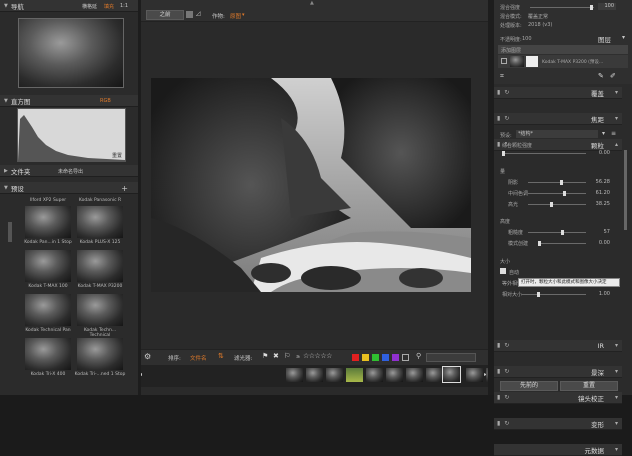 This screenshot has height=456, width=632. I want to click on add-layer-row: 添加图层, so click(563, 49).